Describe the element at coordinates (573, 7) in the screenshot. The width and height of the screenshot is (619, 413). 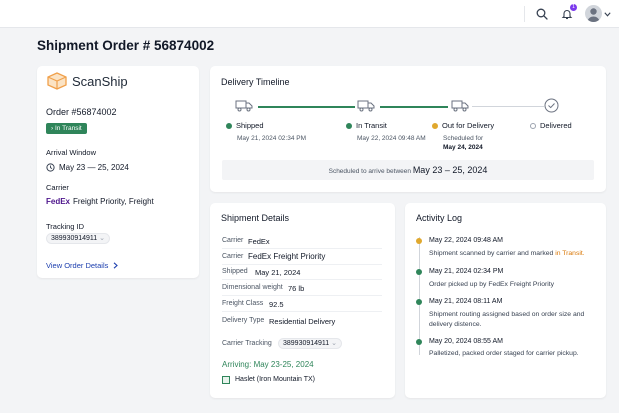
I see `notification-badge: 1` at that location.